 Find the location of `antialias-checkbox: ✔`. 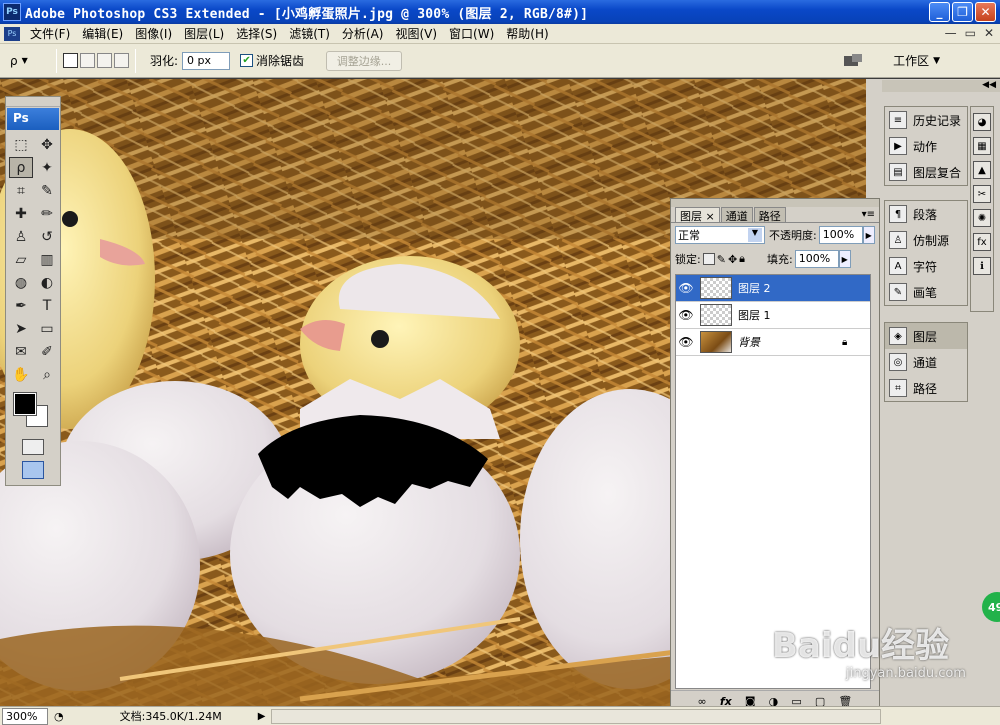

antialias-checkbox: ✔ is located at coordinates (247, 60).